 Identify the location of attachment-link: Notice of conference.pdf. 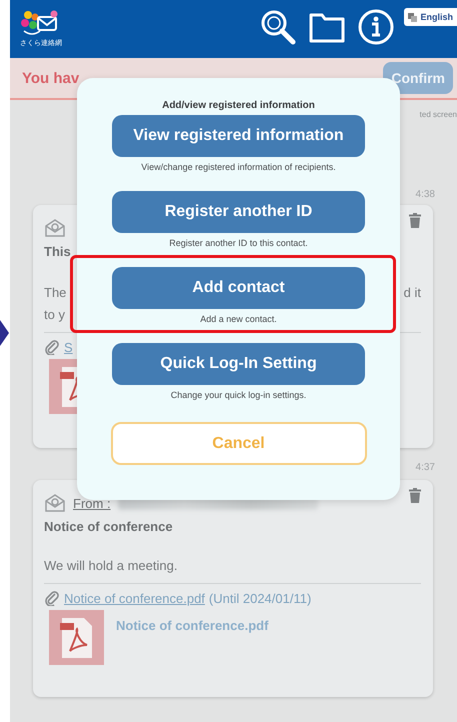
(134, 598).